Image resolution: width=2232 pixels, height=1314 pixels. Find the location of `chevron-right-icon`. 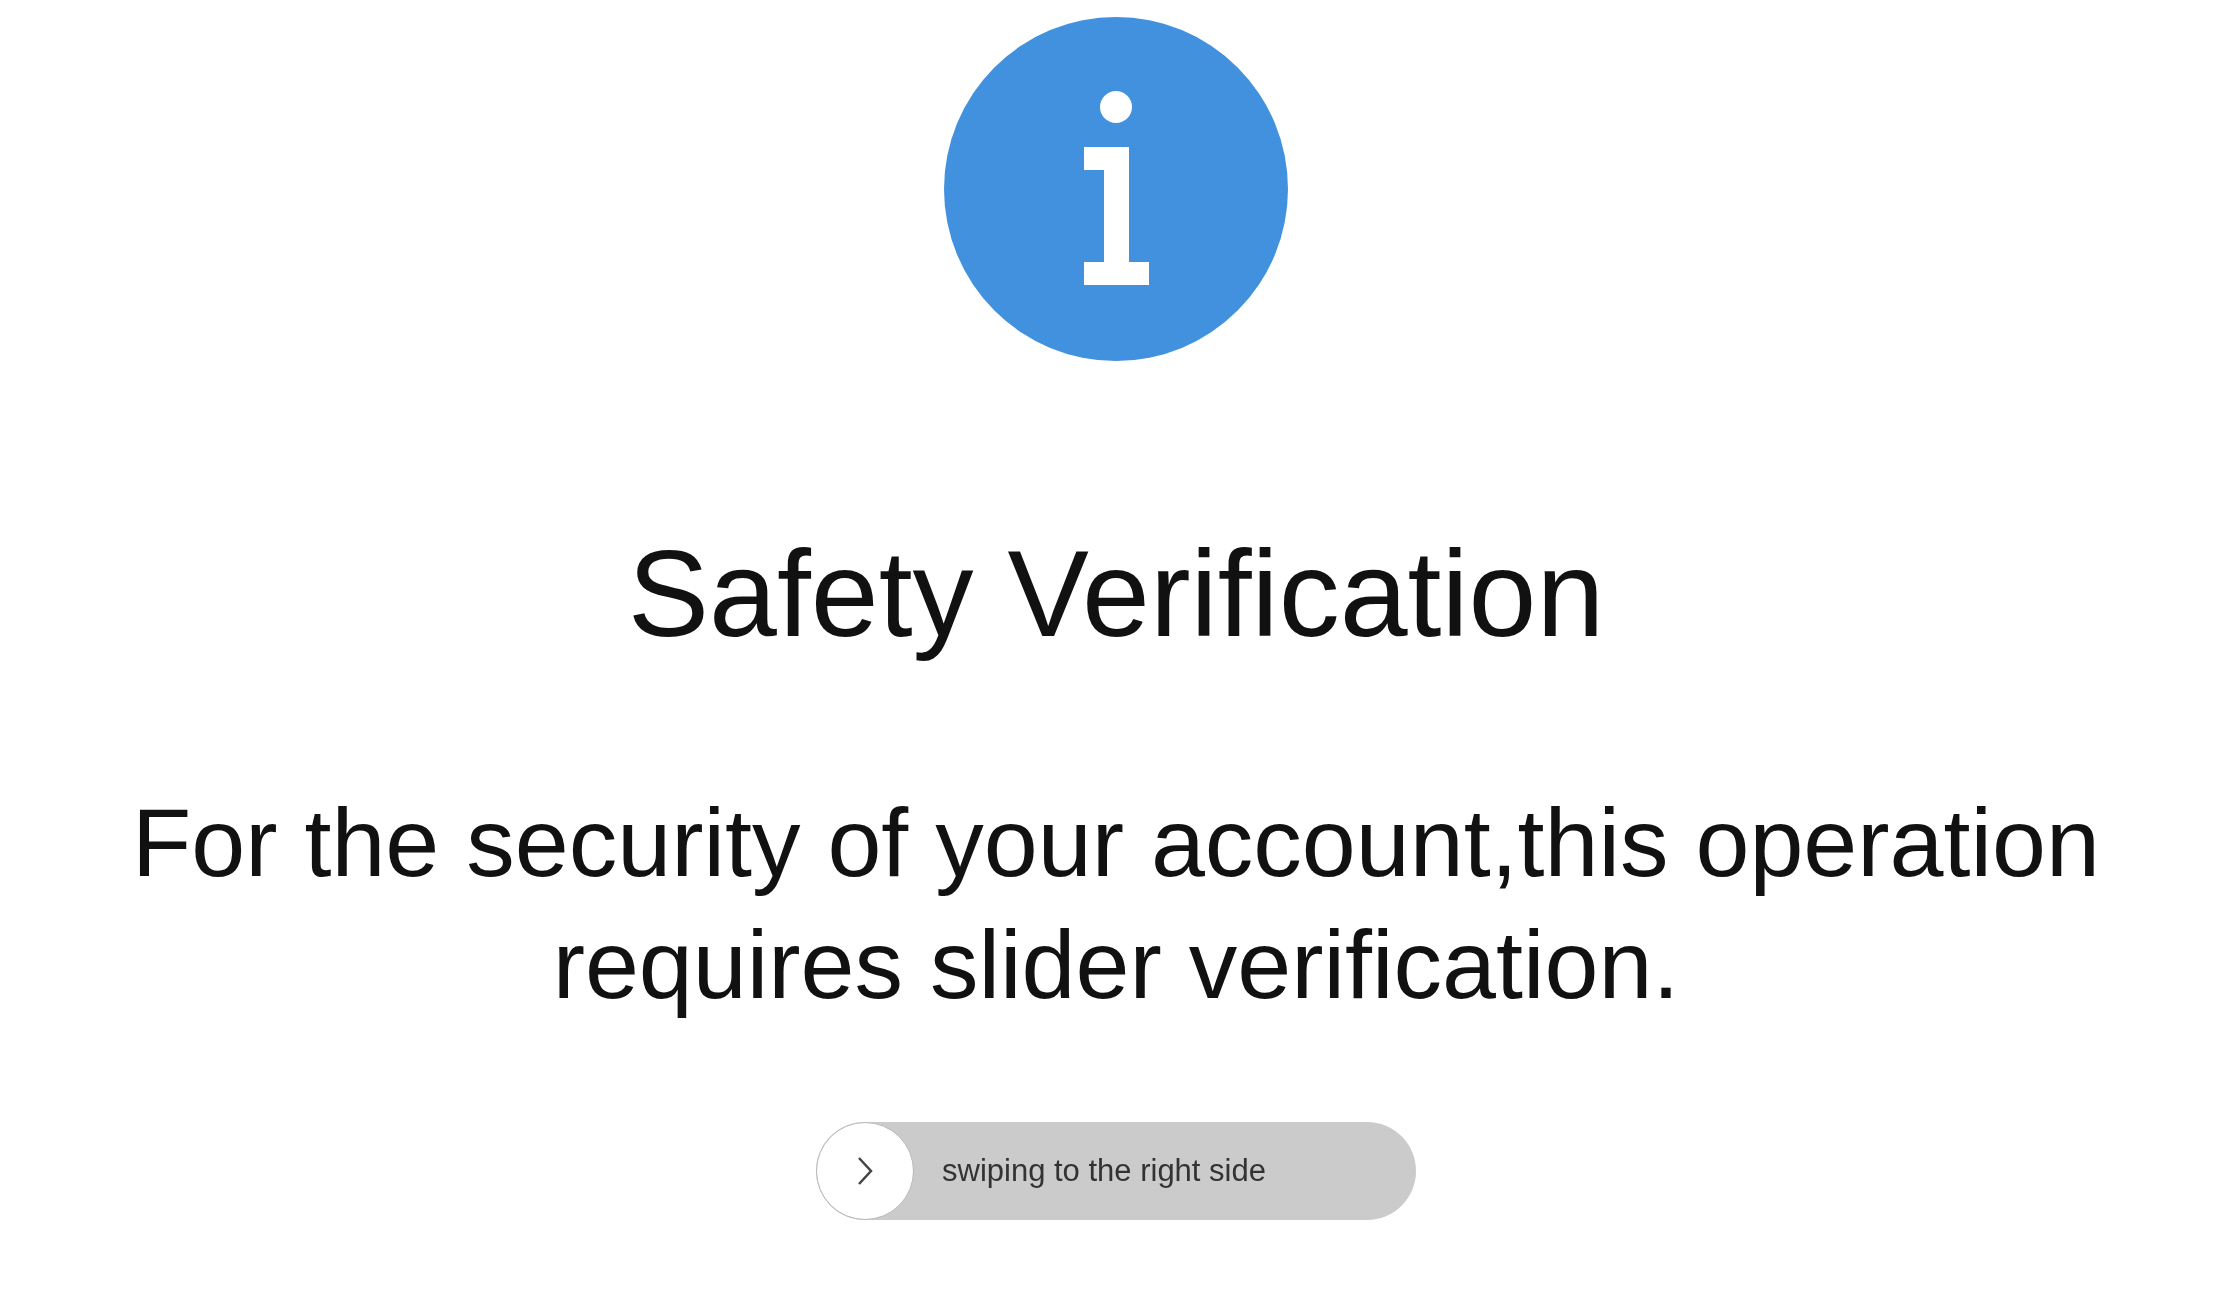

chevron-right-icon is located at coordinates (865, 1171).